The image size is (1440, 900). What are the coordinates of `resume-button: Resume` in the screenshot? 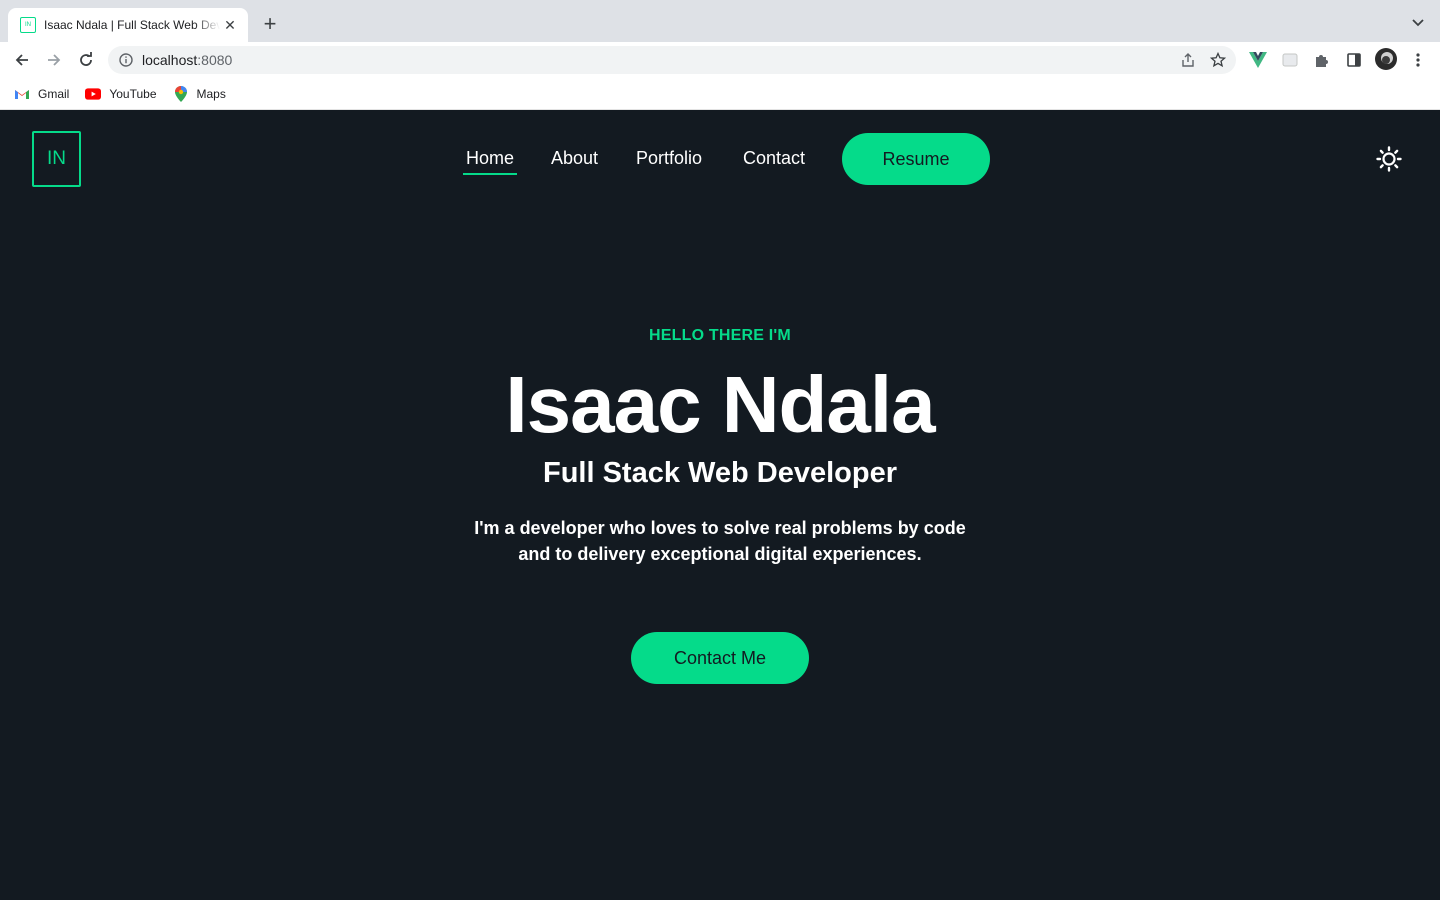 It's located at (916, 159).